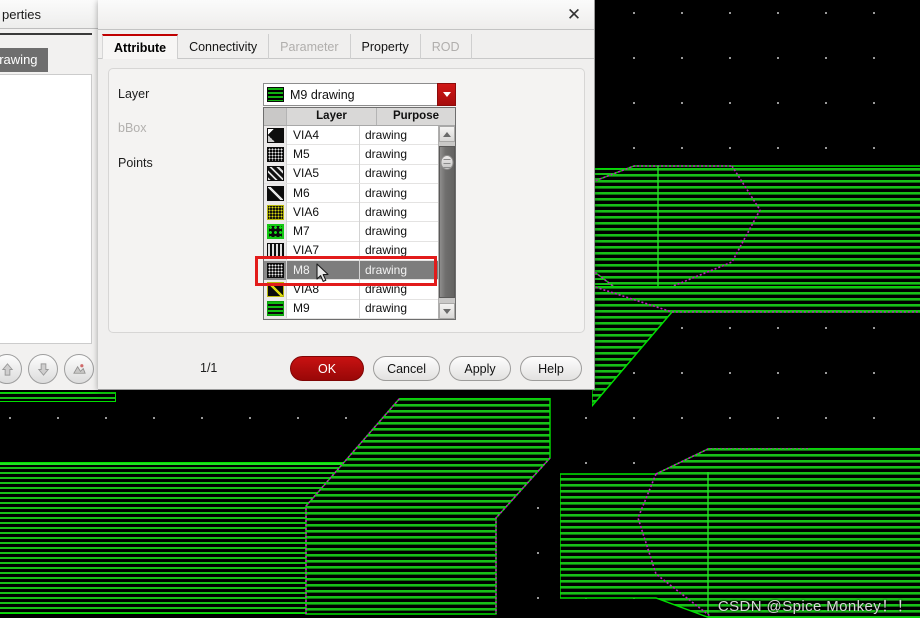 Image resolution: width=920 pixels, height=618 pixels. What do you see at coordinates (323, 290) in the screenshot?
I see `list-item-layer: VIA8` at bounding box center [323, 290].